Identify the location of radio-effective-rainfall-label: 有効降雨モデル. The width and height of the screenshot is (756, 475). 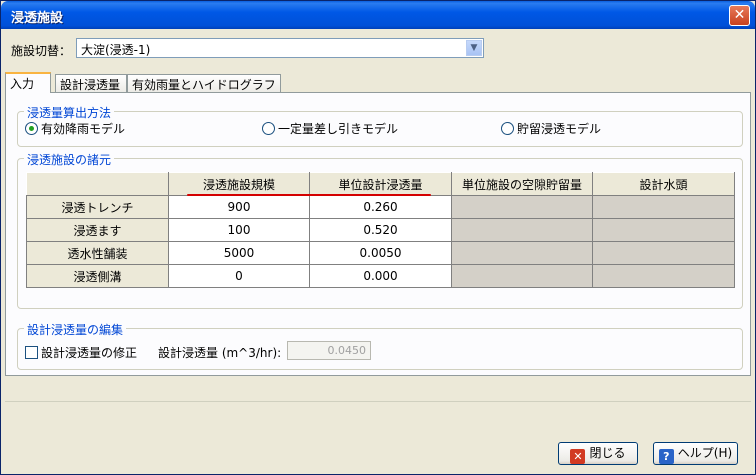
(83, 129).